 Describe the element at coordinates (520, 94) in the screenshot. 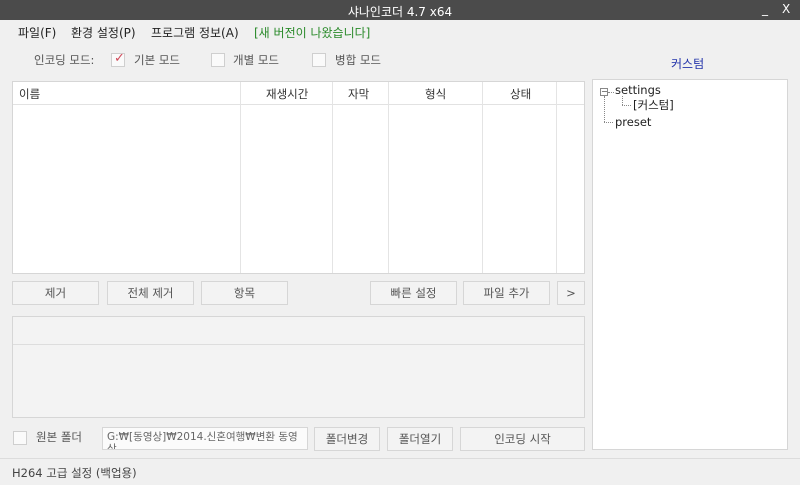

I see `column-status: 상태` at that location.